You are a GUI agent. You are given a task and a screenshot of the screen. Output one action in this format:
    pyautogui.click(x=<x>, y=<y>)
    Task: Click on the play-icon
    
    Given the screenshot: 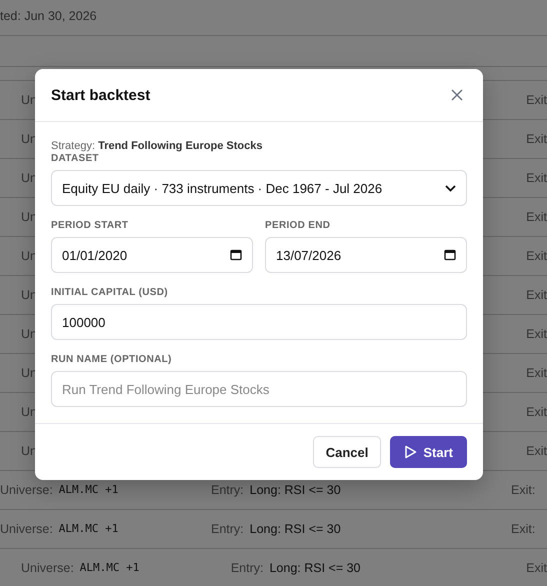 What is the action you would take?
    pyautogui.click(x=411, y=452)
    